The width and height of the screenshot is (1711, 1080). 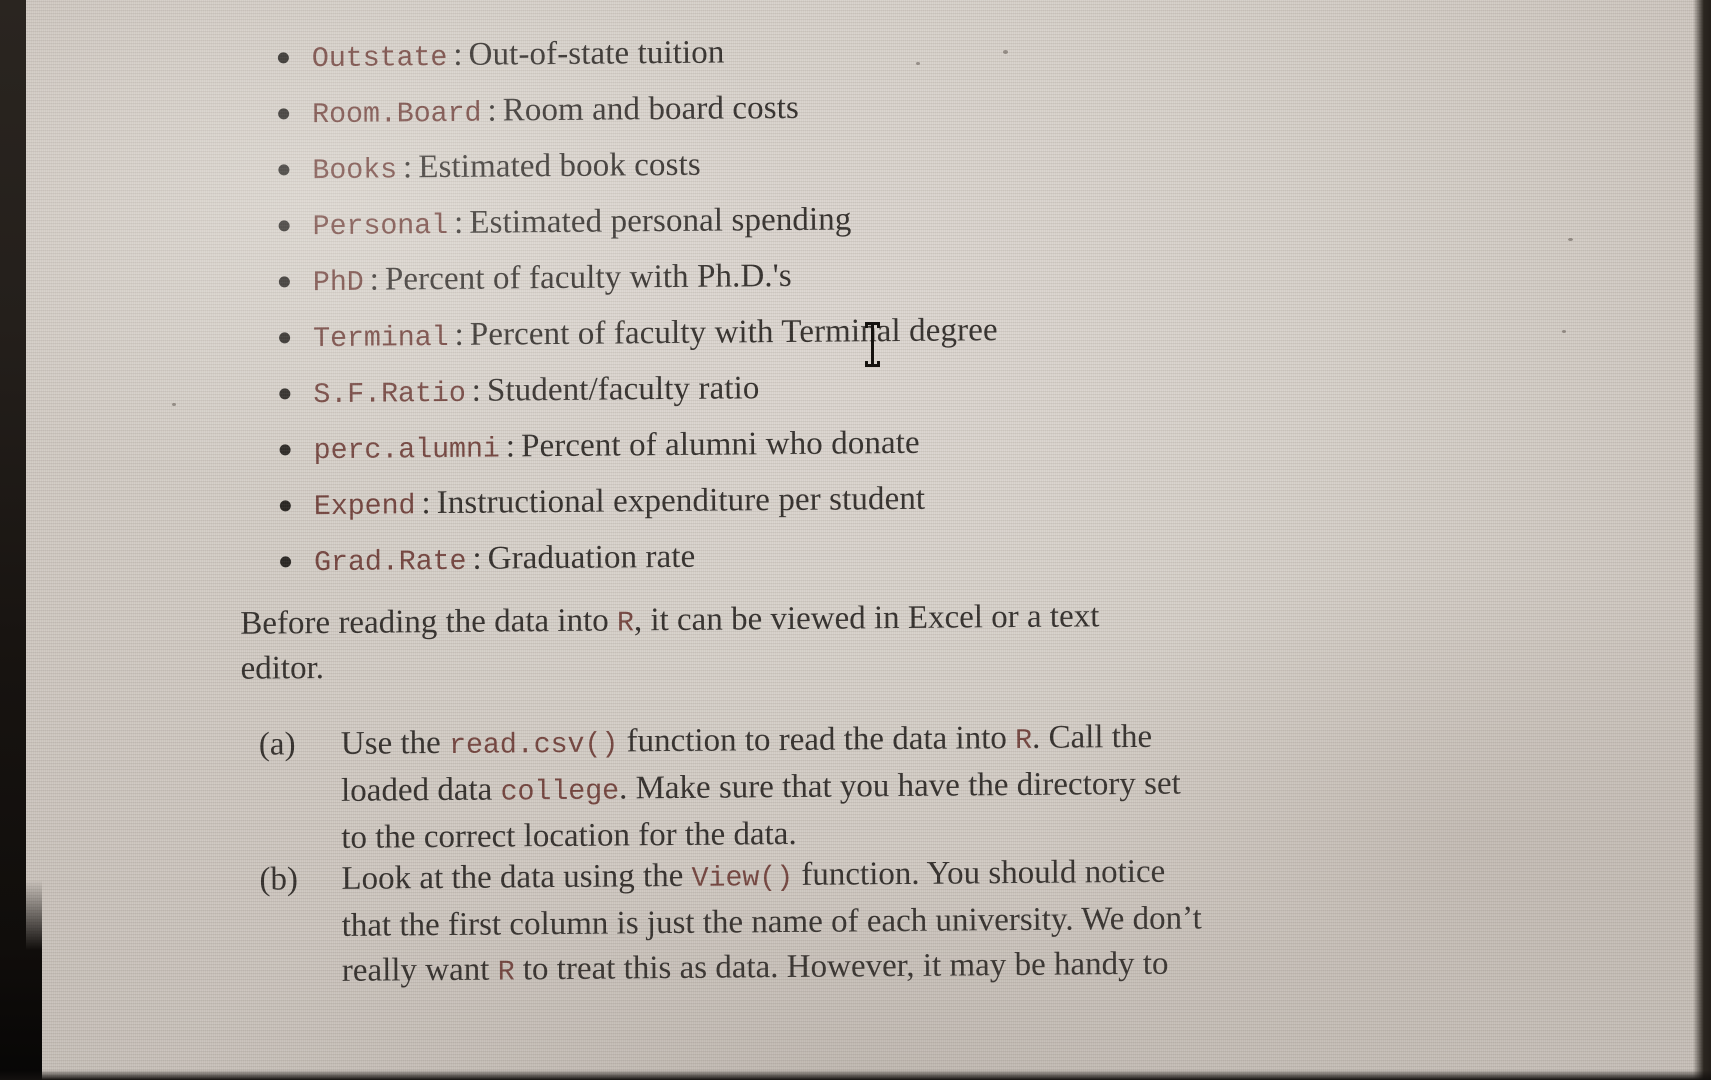 I want to click on inline-code: college, so click(x=560, y=791).